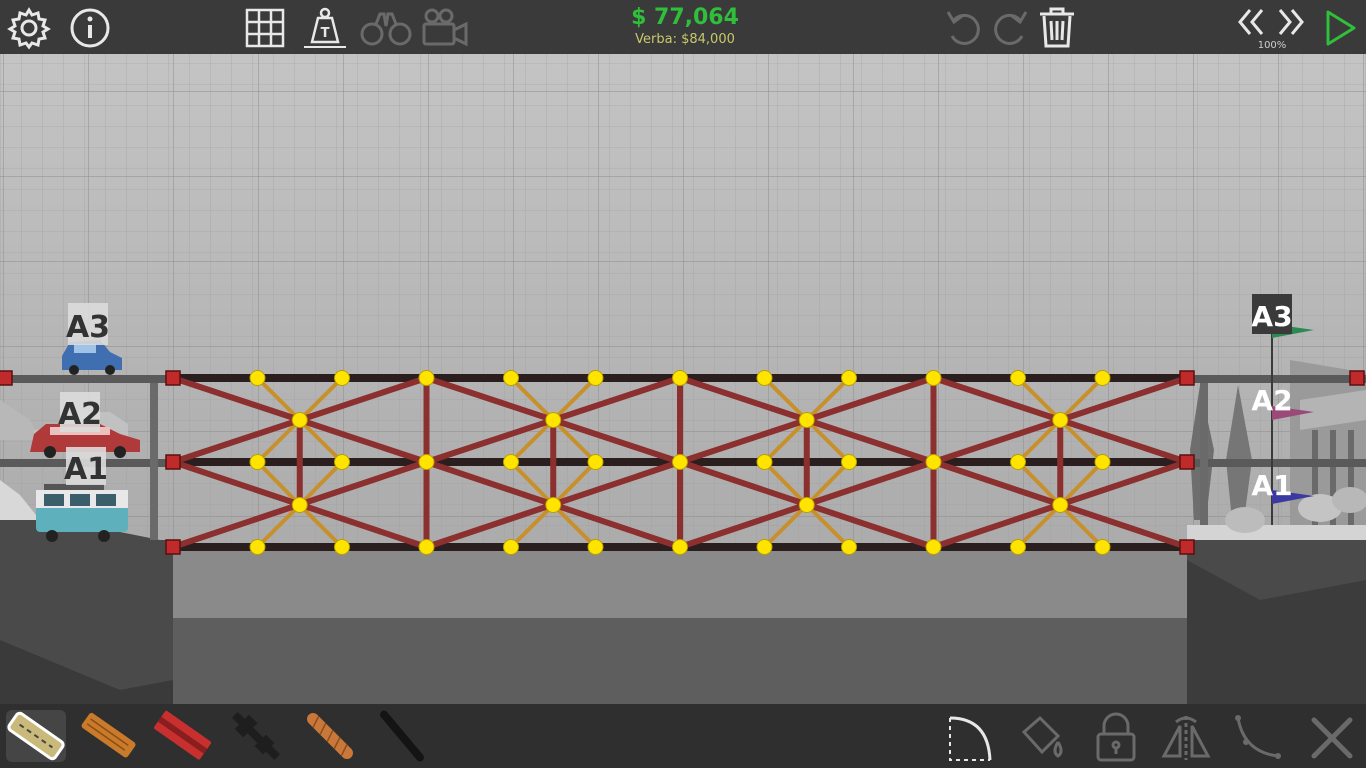  Describe the element at coordinates (182, 736) in the screenshot. I see `material-steel` at that location.